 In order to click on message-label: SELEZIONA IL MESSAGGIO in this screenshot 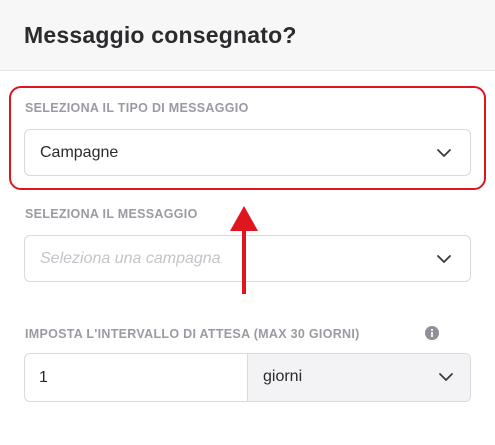, I will do `click(111, 214)`.